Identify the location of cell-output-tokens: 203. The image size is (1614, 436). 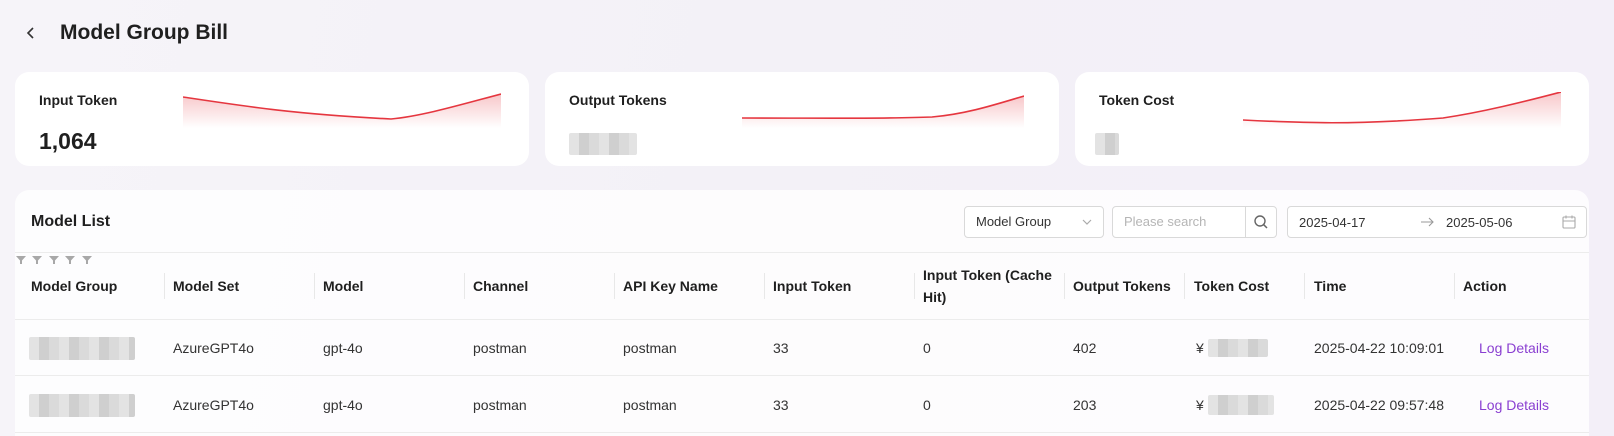
(1085, 405).